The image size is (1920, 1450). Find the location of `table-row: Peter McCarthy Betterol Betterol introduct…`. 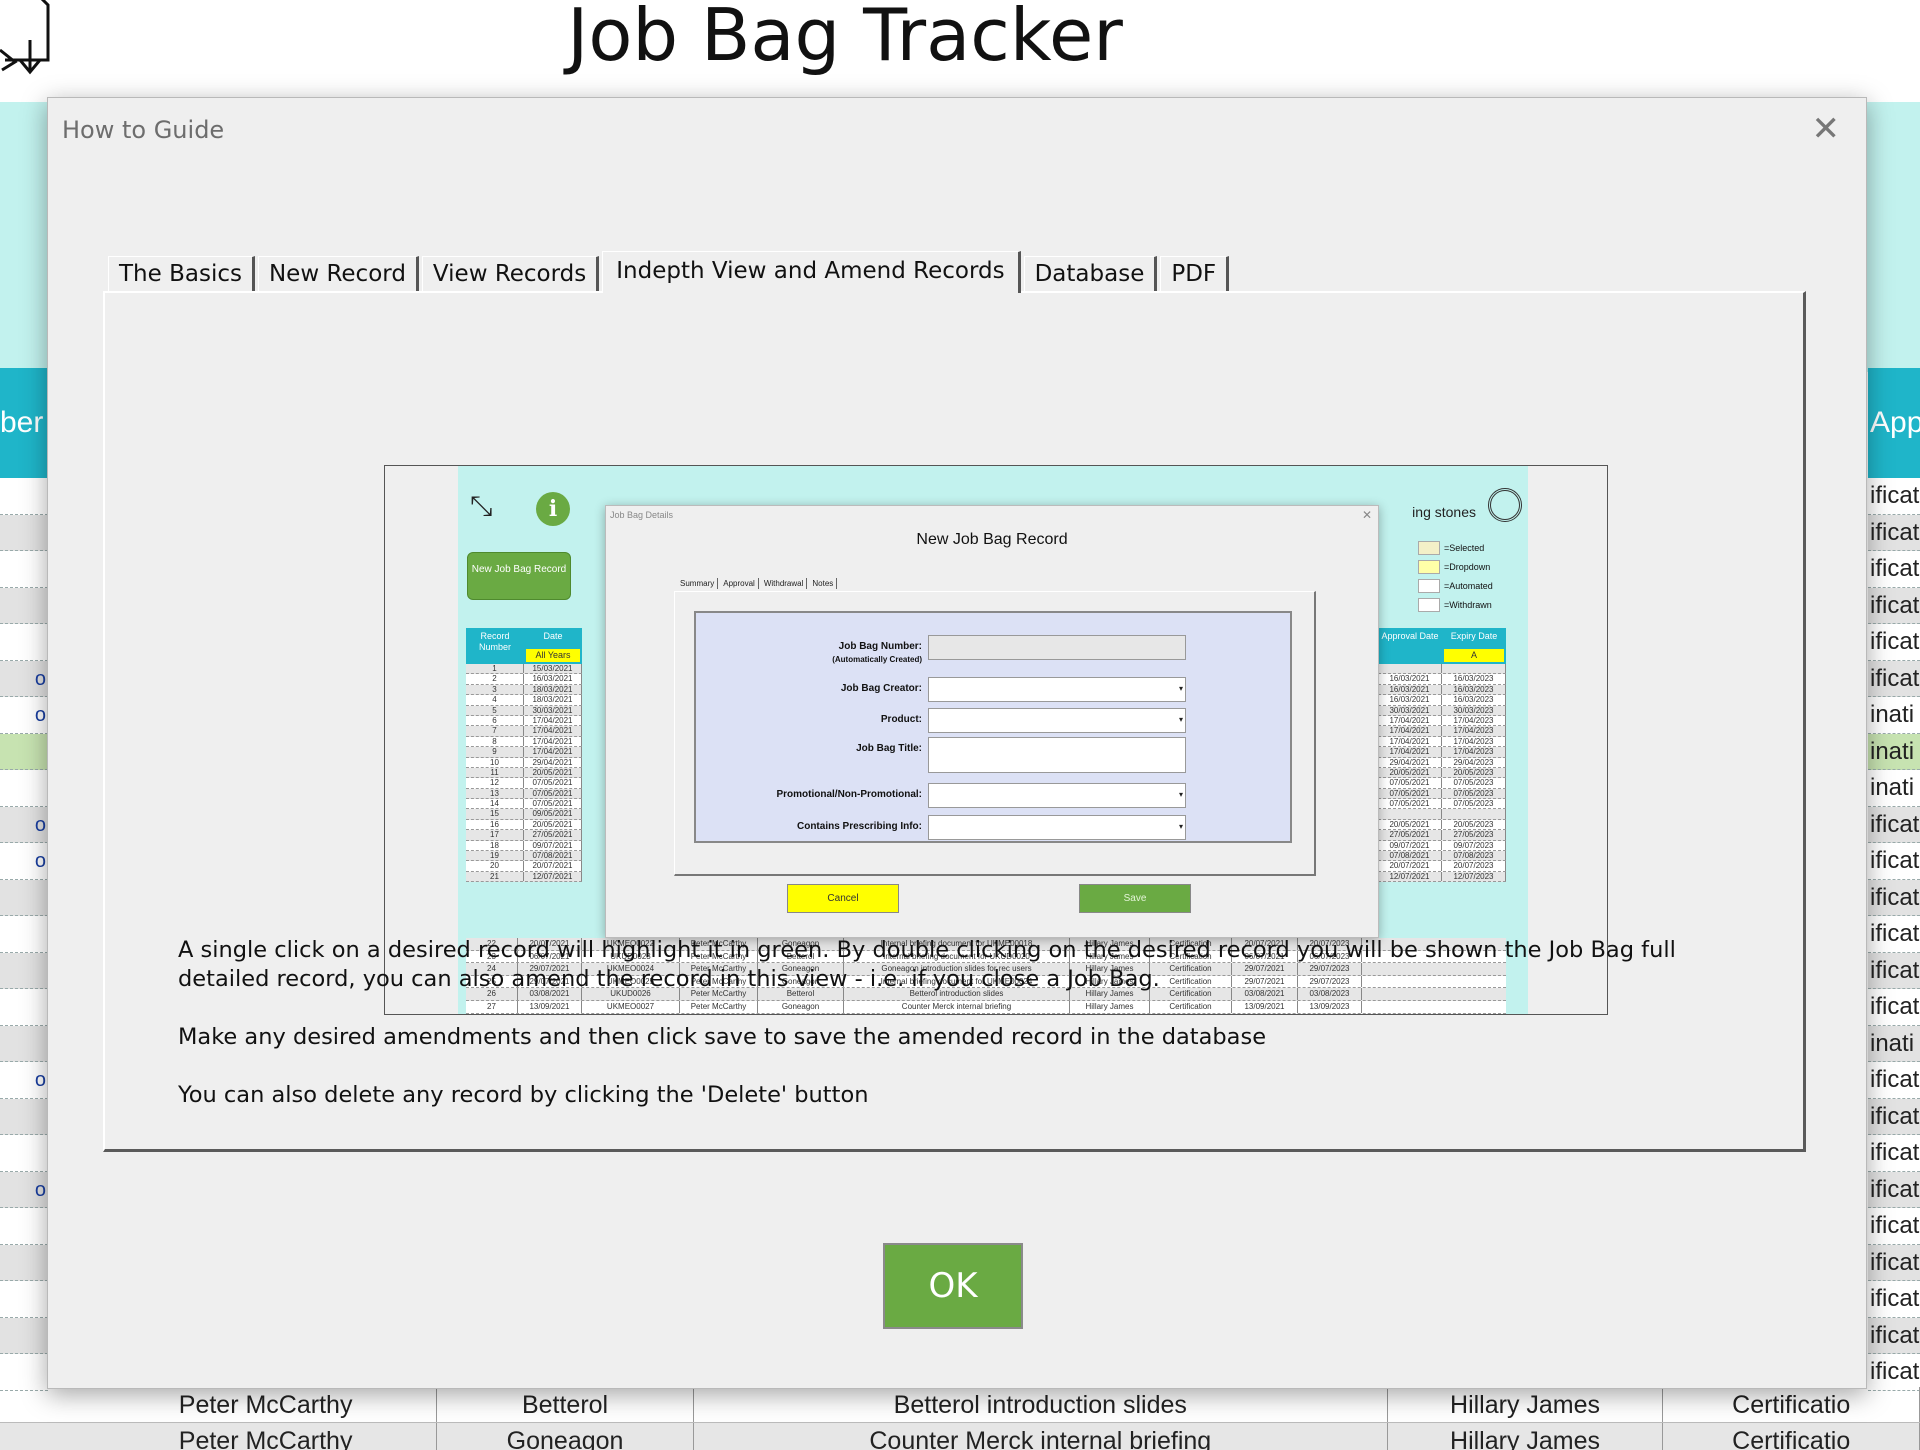

table-row: Peter McCarthy Betterol Betterol introduct… is located at coordinates (960, 1405).